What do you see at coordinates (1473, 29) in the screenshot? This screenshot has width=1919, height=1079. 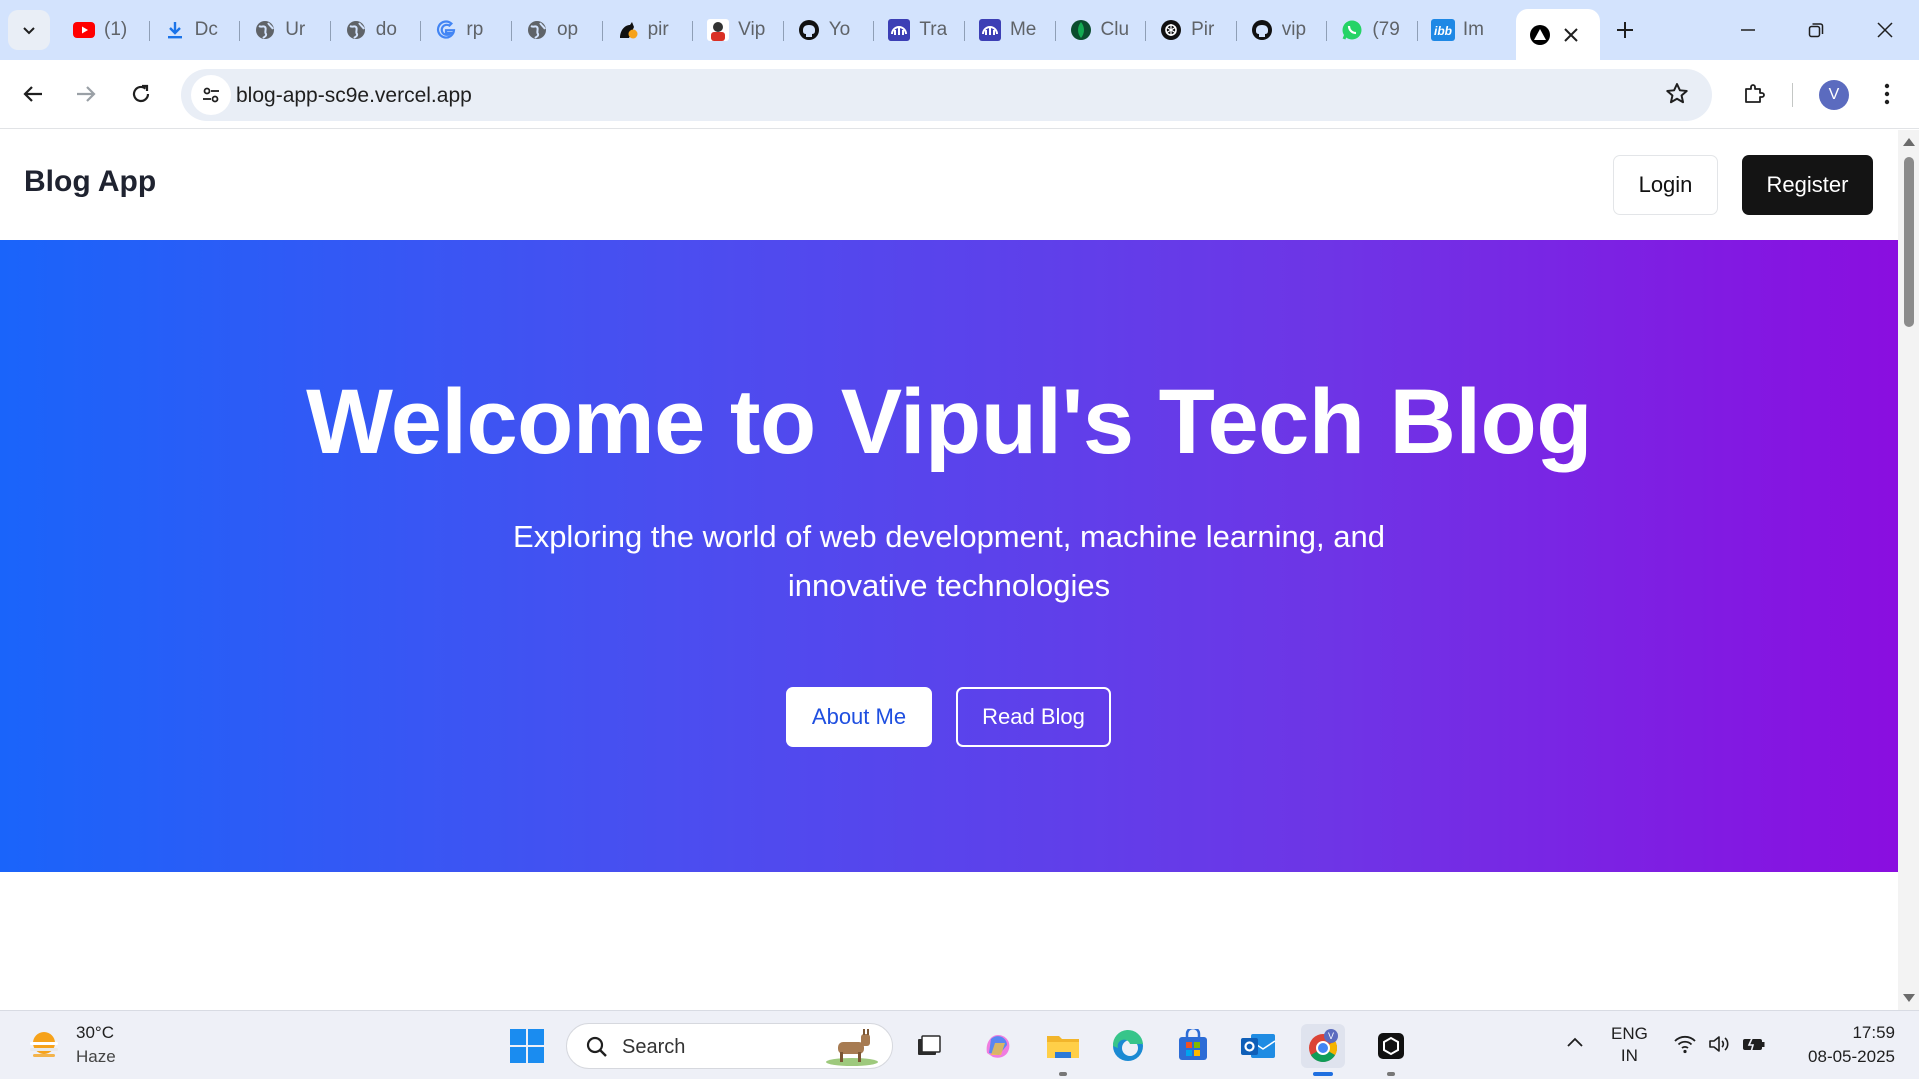 I see `tab-title: Im` at bounding box center [1473, 29].